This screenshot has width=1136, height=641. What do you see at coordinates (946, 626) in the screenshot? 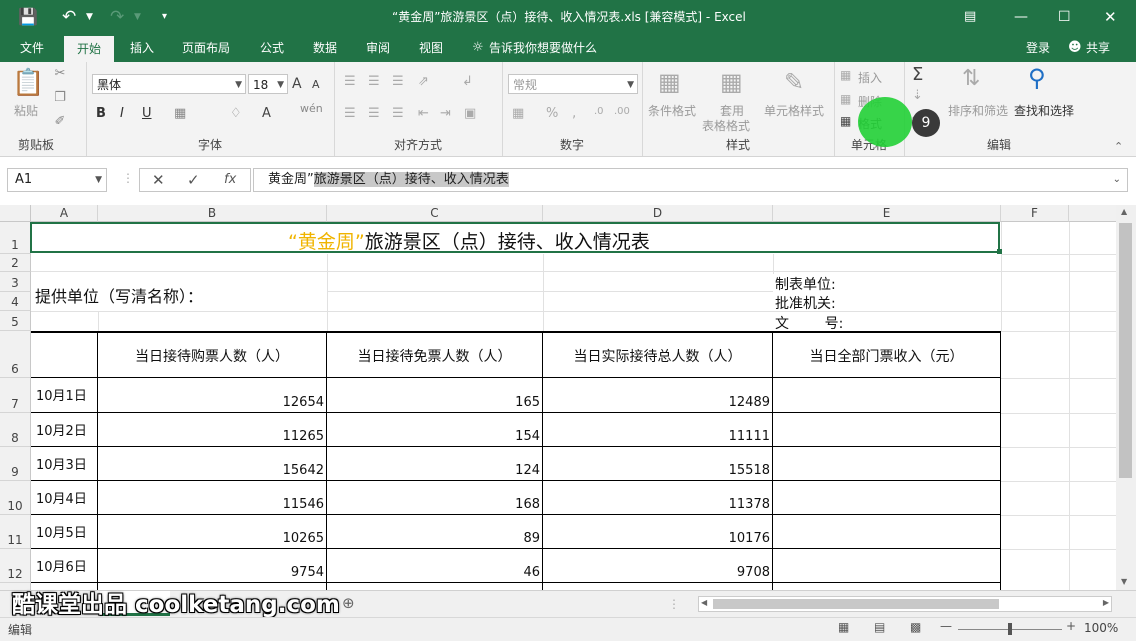
I see `zoom-out-icon: —` at bounding box center [946, 626].